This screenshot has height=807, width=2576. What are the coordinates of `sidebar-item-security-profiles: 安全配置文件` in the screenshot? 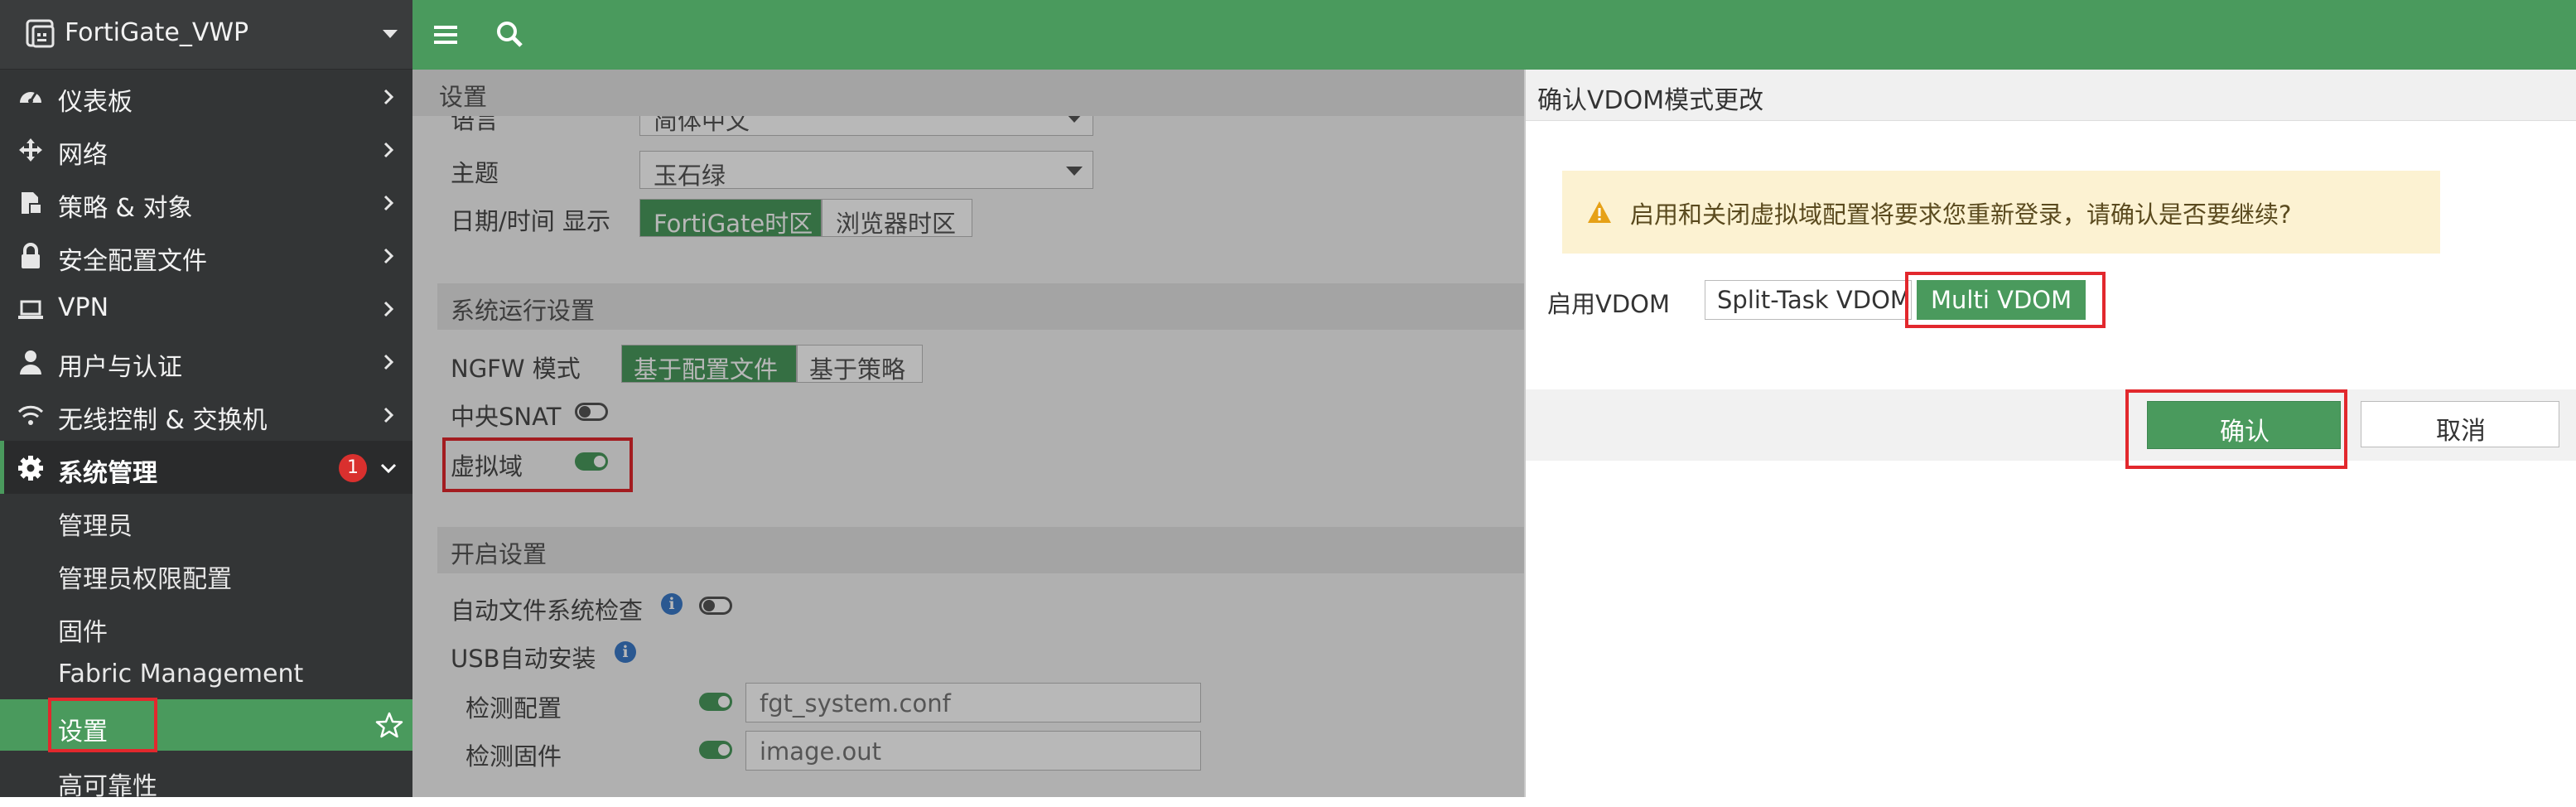 It's located at (206, 255).